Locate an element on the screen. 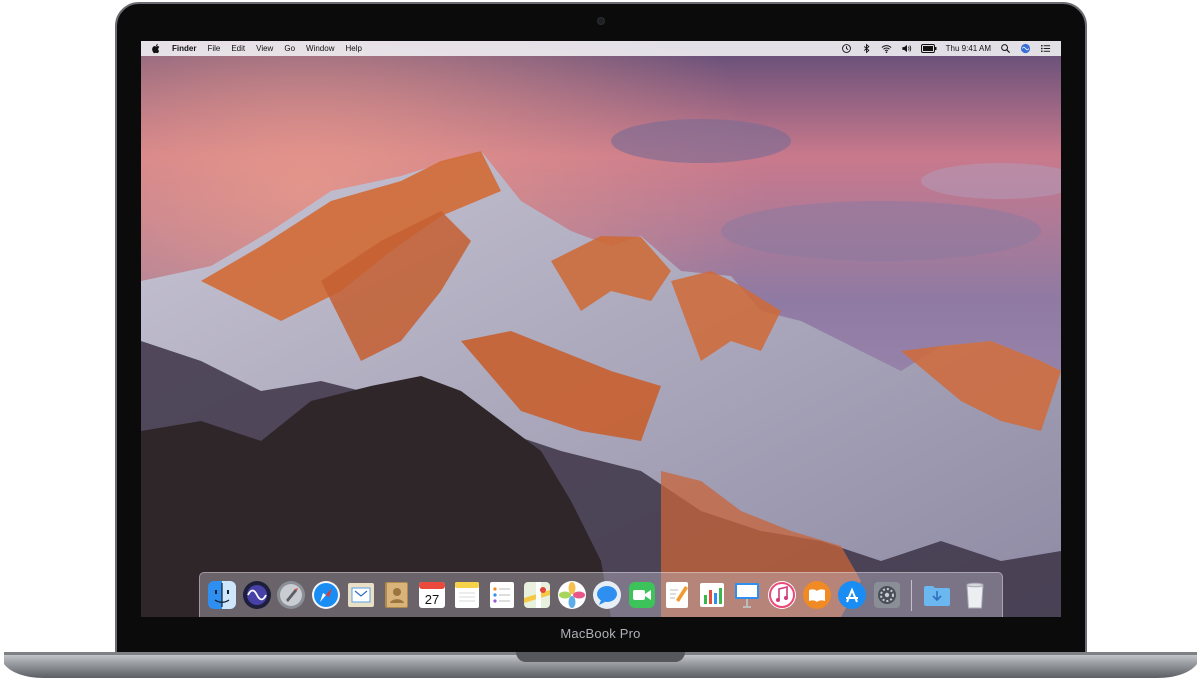 This screenshot has height=686, width=1201. downloads-folder-icon is located at coordinates (937, 595).